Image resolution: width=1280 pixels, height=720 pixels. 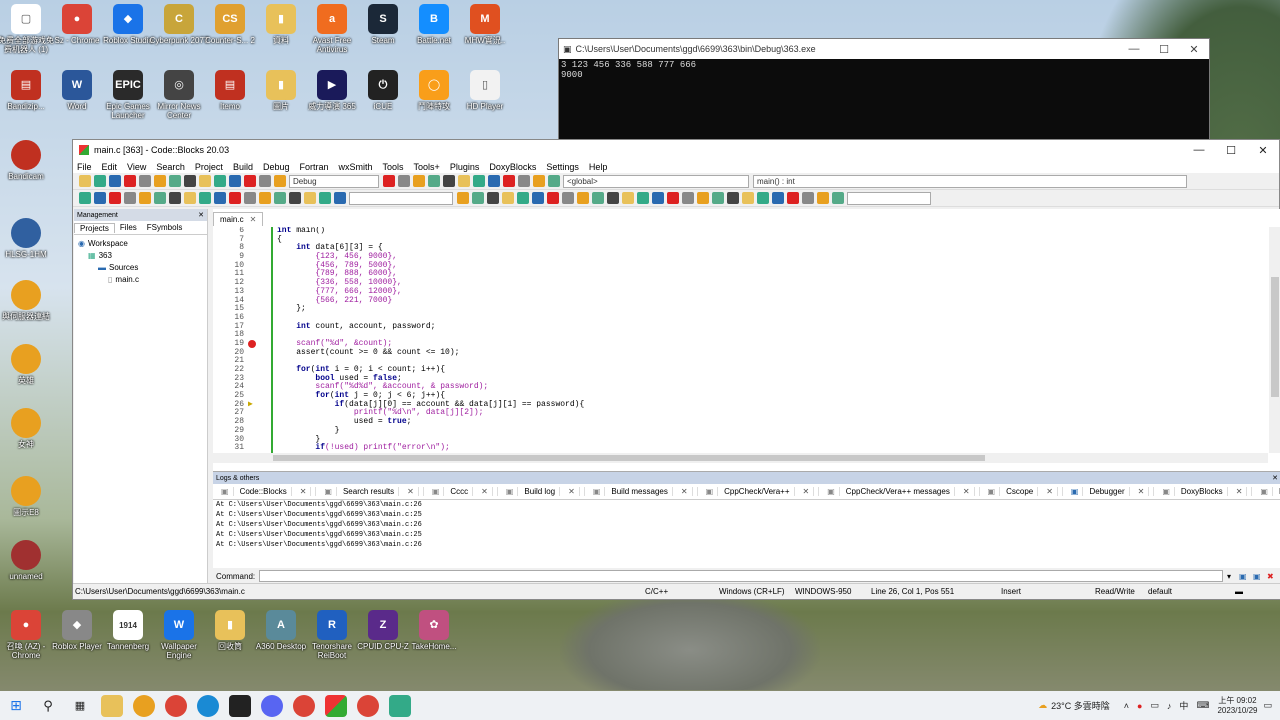 What do you see at coordinates (140, 243) in the screenshot?
I see `tree-item: ◉ Workspace` at bounding box center [140, 243].